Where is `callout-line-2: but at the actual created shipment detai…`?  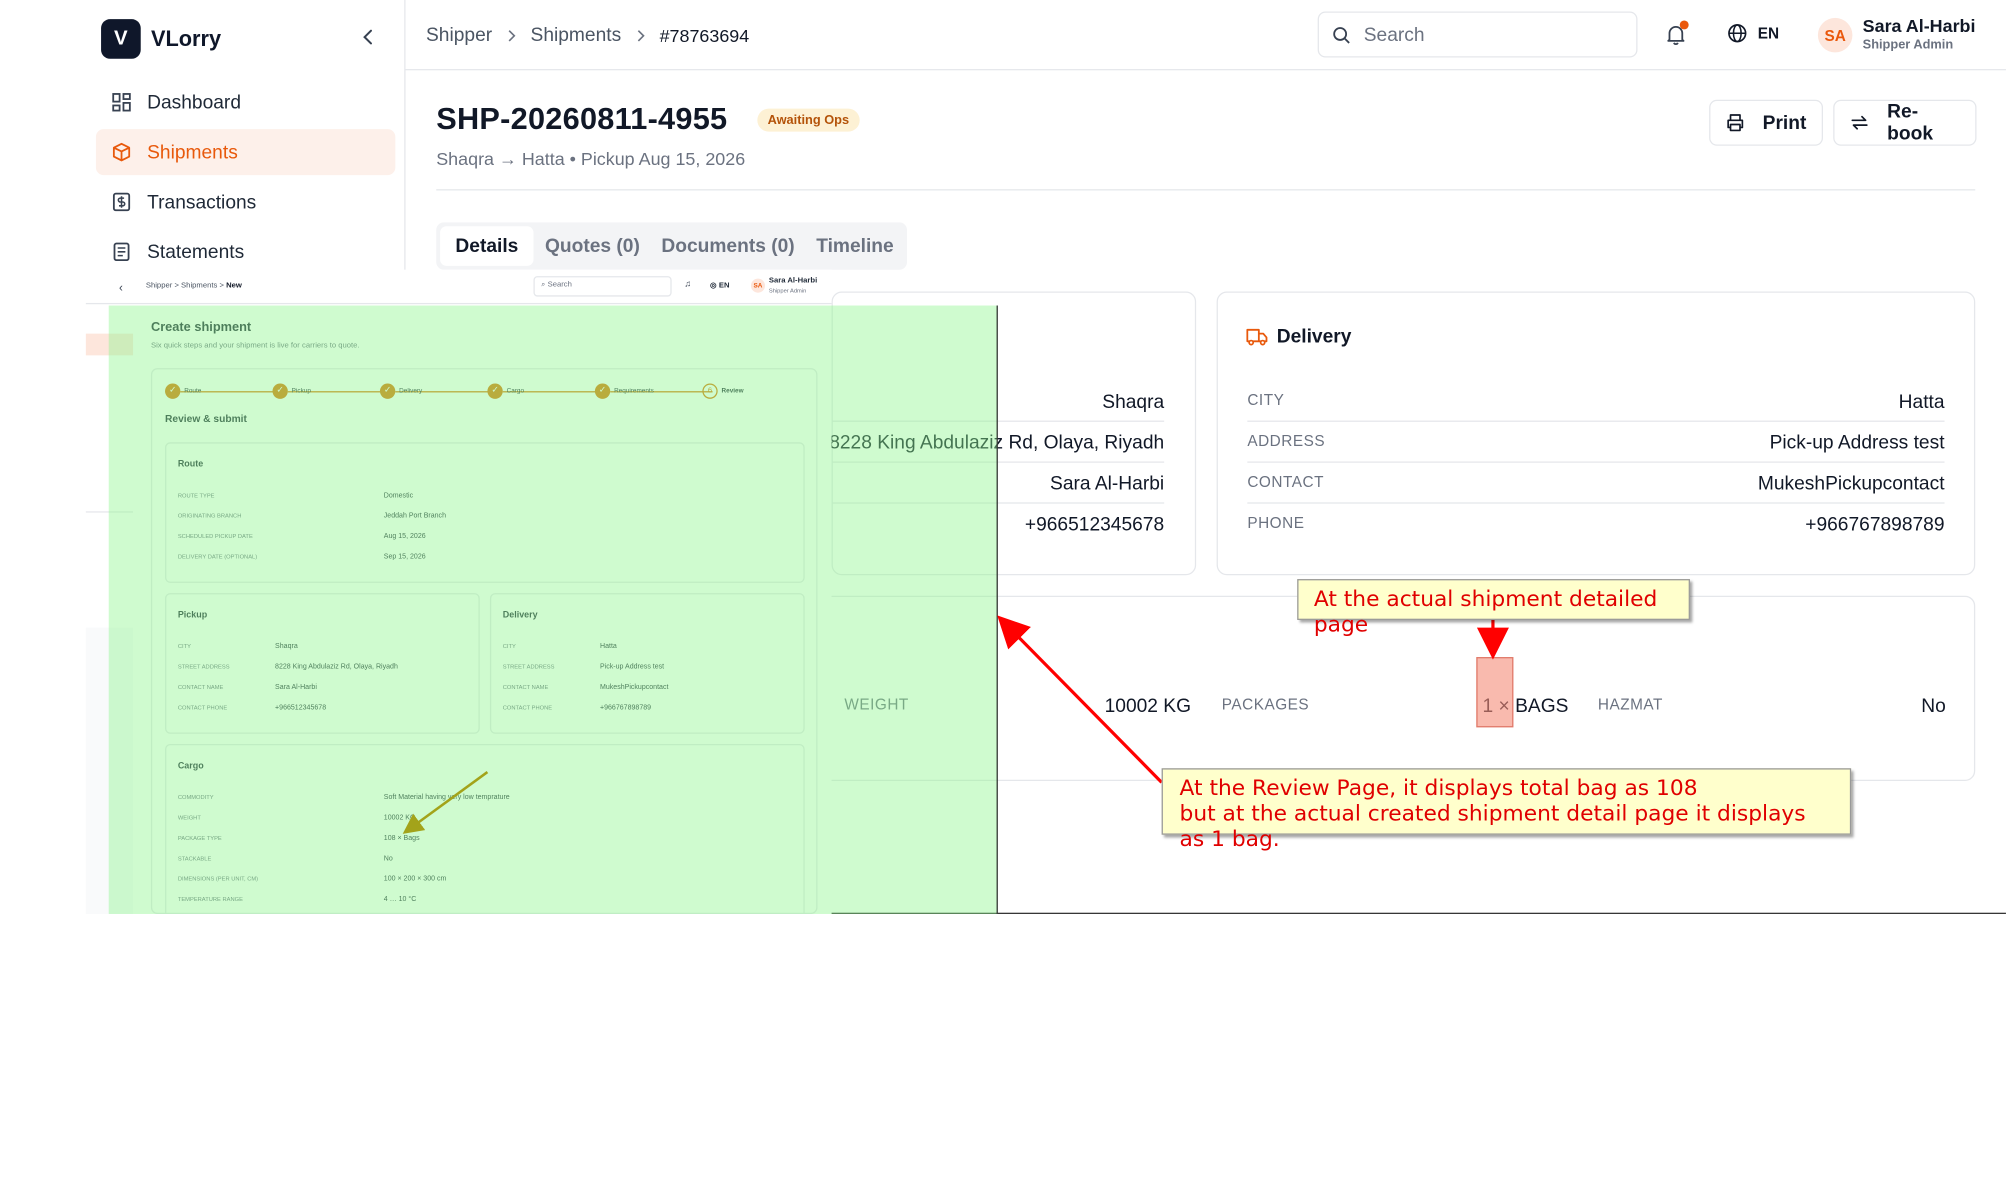
callout-line-2: but at the actual created shipment detai… is located at coordinates (1492, 827).